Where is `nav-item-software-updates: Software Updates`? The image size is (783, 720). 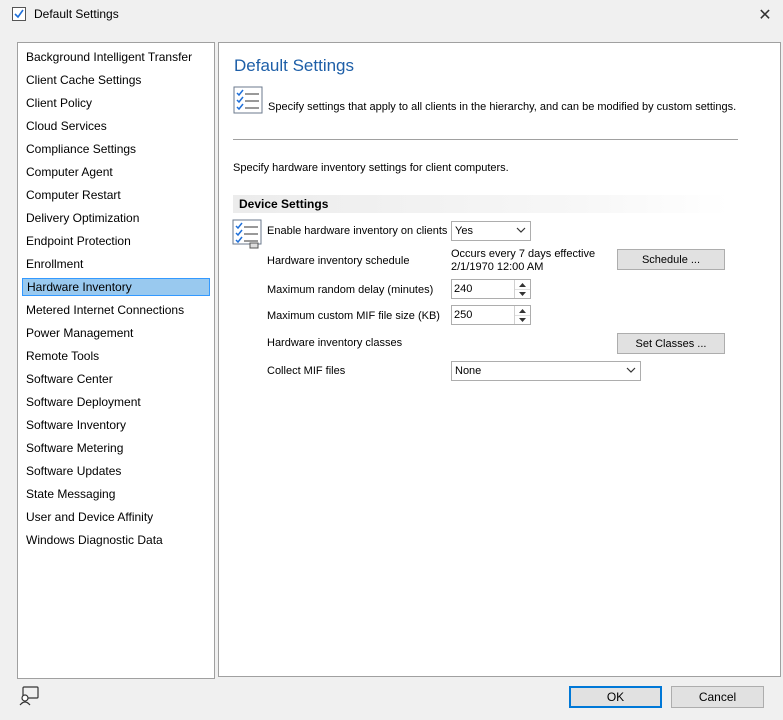 nav-item-software-updates: Software Updates is located at coordinates (116, 471).